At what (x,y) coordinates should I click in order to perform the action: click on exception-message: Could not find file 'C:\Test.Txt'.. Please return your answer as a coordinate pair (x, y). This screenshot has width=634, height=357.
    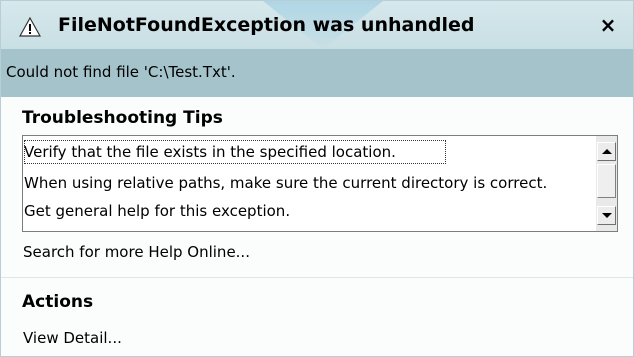
    Looking at the image, I should click on (121, 72).